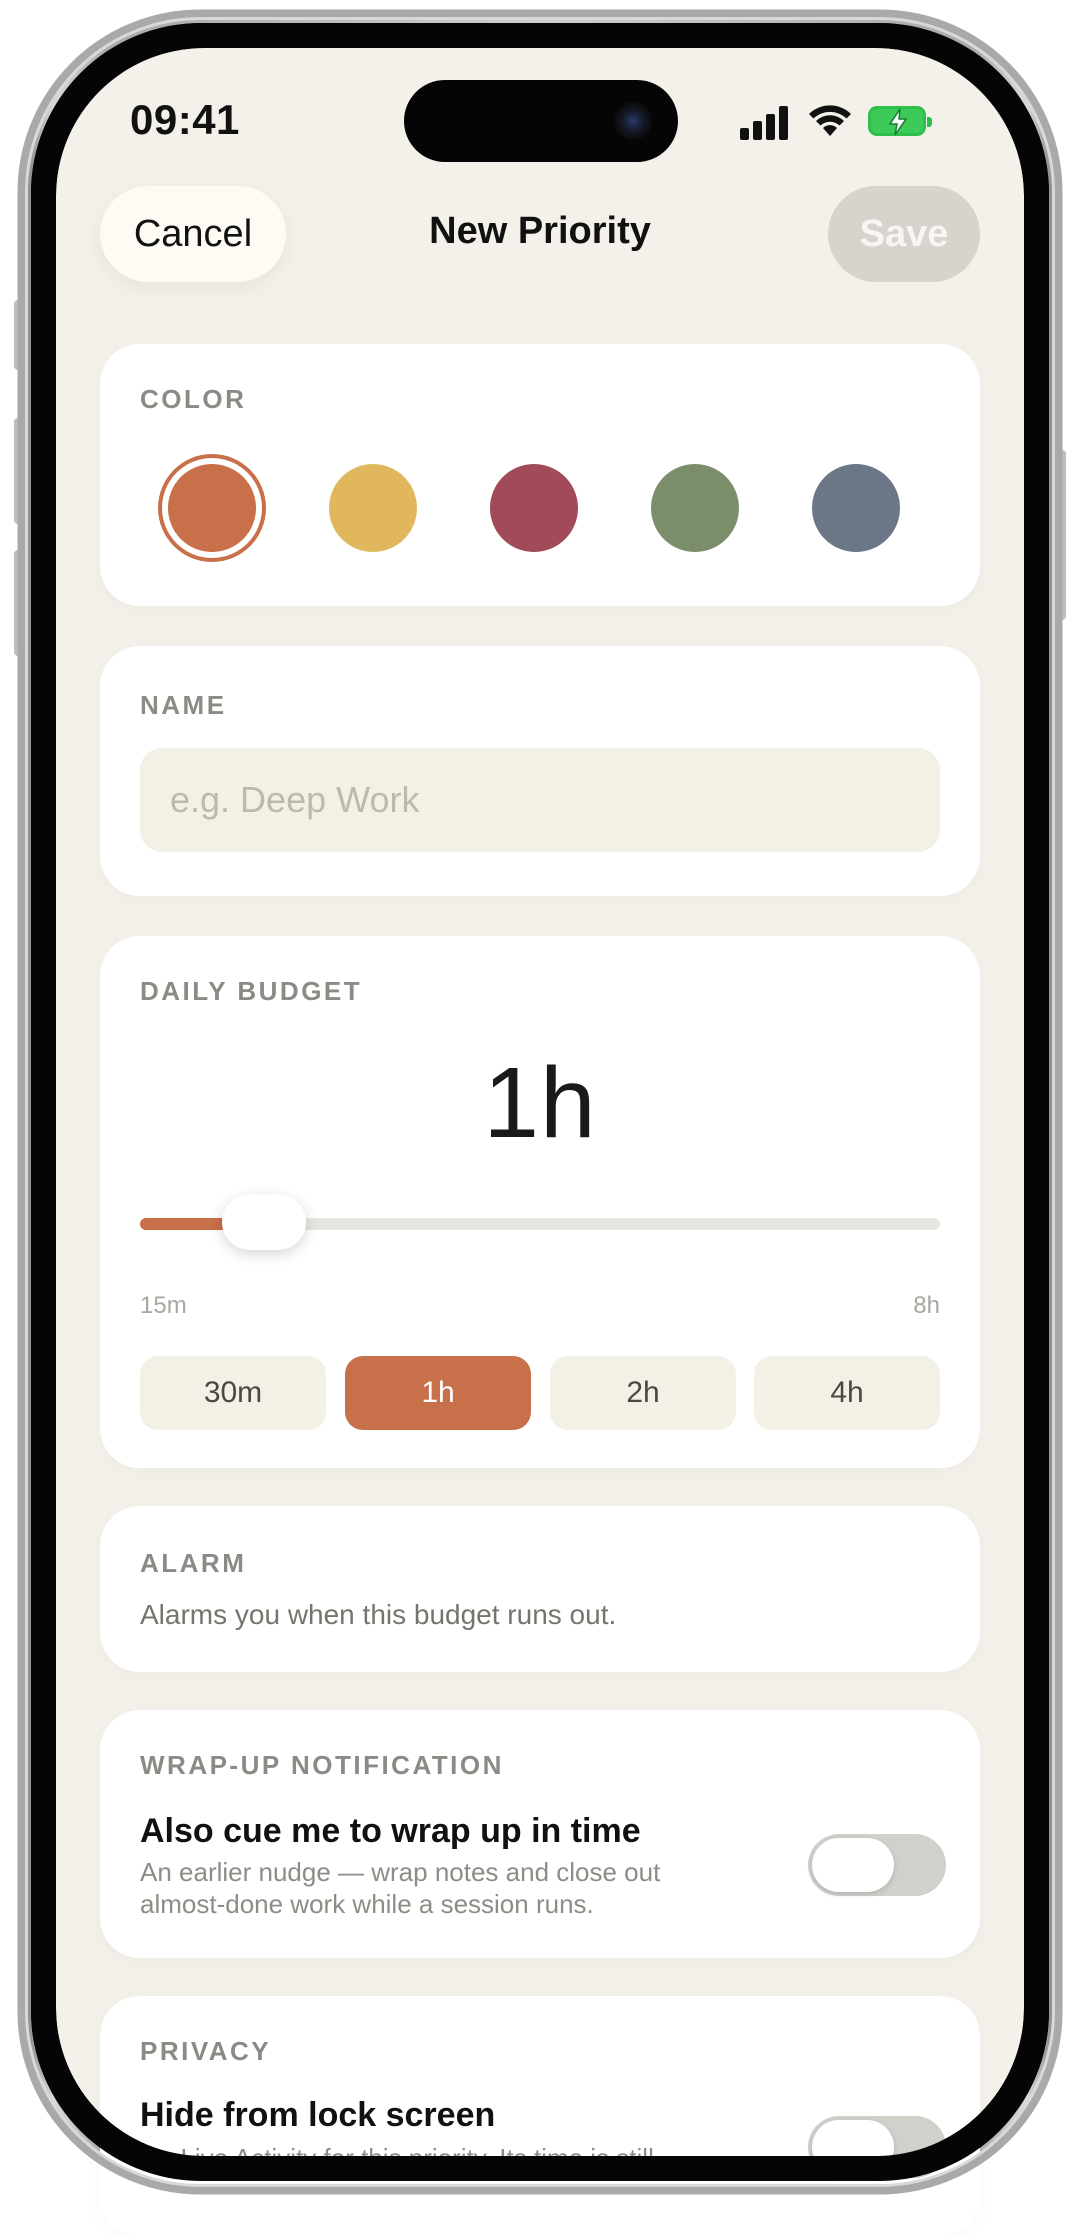 The image size is (1080, 2236). I want to click on budget-slider-fill, so click(184, 1224).